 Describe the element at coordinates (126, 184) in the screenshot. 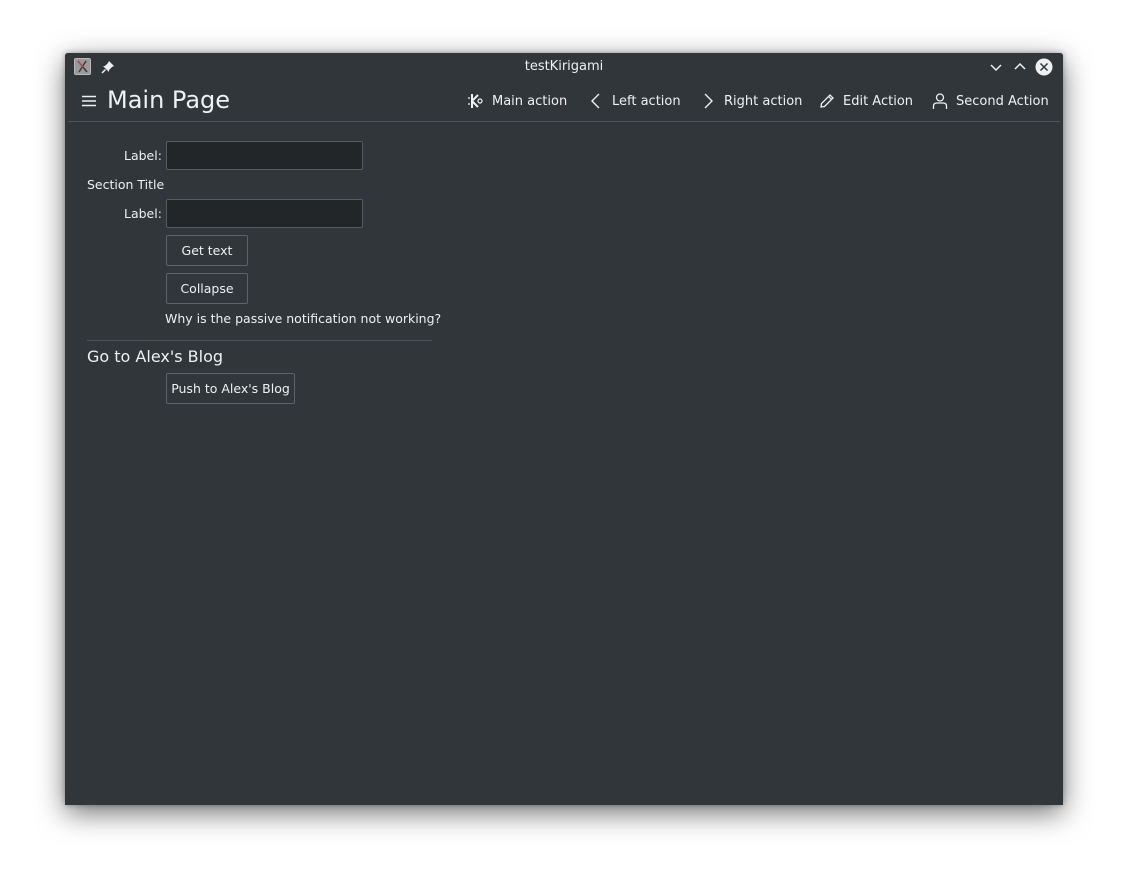

I see `section-title: Section Title` at that location.